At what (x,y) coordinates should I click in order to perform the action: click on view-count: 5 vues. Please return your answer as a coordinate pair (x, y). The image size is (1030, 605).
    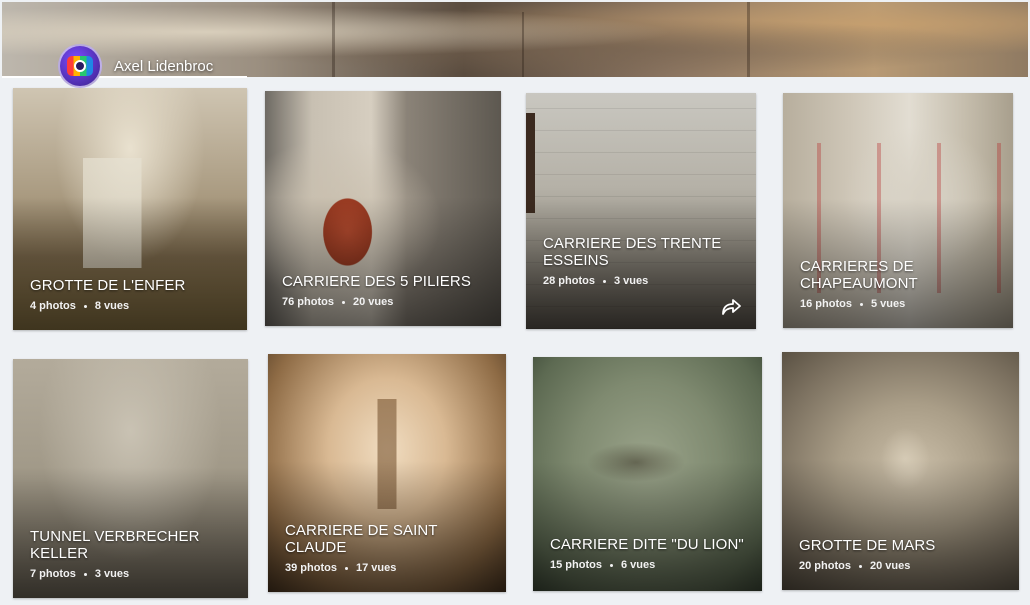
    Looking at the image, I should click on (888, 304).